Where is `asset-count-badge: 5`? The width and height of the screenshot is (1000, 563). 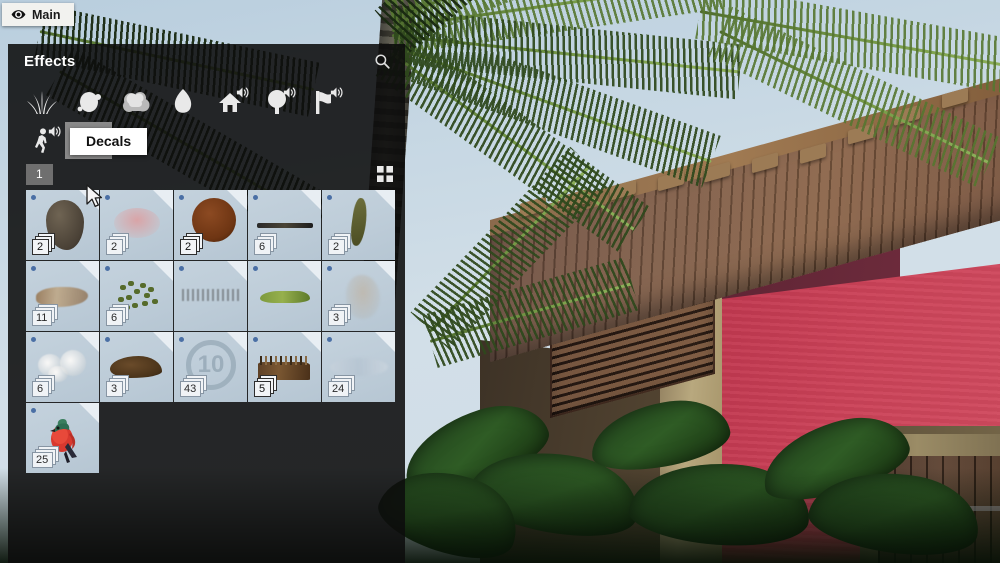 asset-count-badge: 5 is located at coordinates (262, 389).